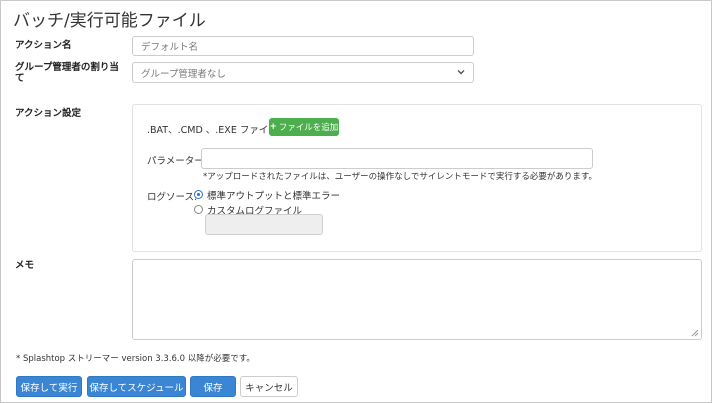 The width and height of the screenshot is (712, 403). What do you see at coordinates (264, 224) in the screenshot?
I see `custom-log-path-input` at bounding box center [264, 224].